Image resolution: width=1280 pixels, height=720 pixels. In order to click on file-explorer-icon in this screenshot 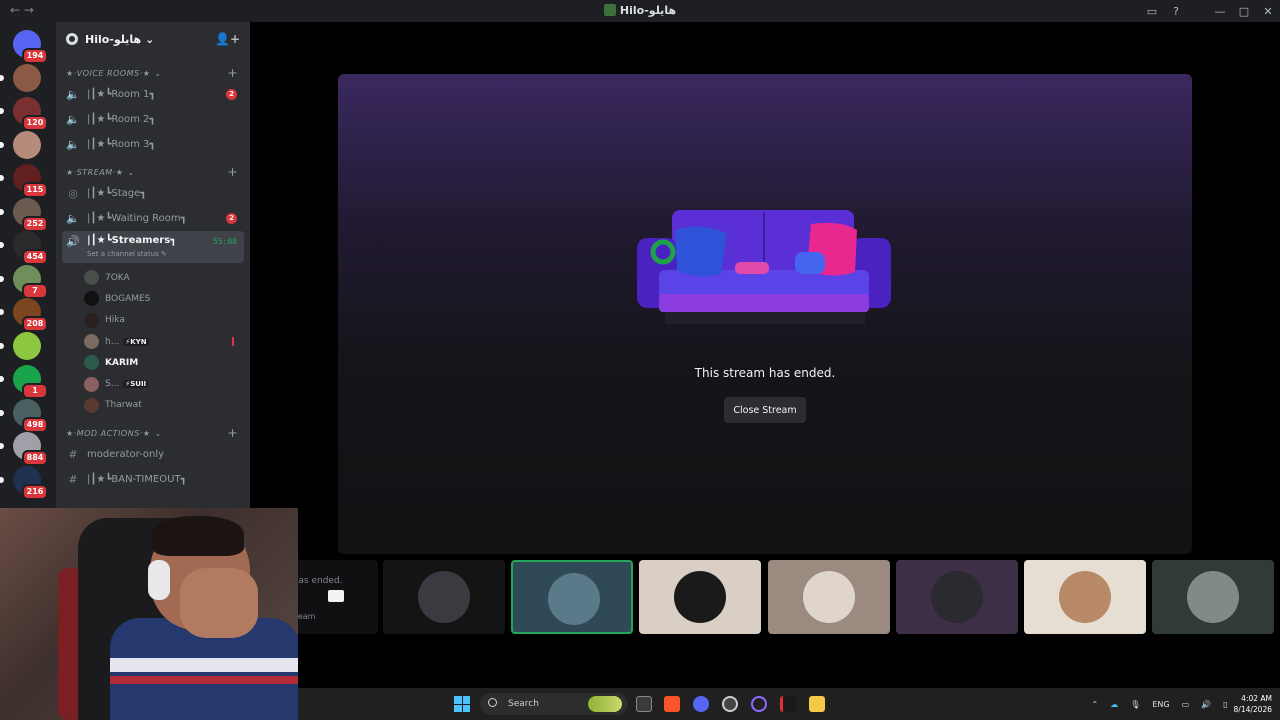, I will do `click(817, 704)`.